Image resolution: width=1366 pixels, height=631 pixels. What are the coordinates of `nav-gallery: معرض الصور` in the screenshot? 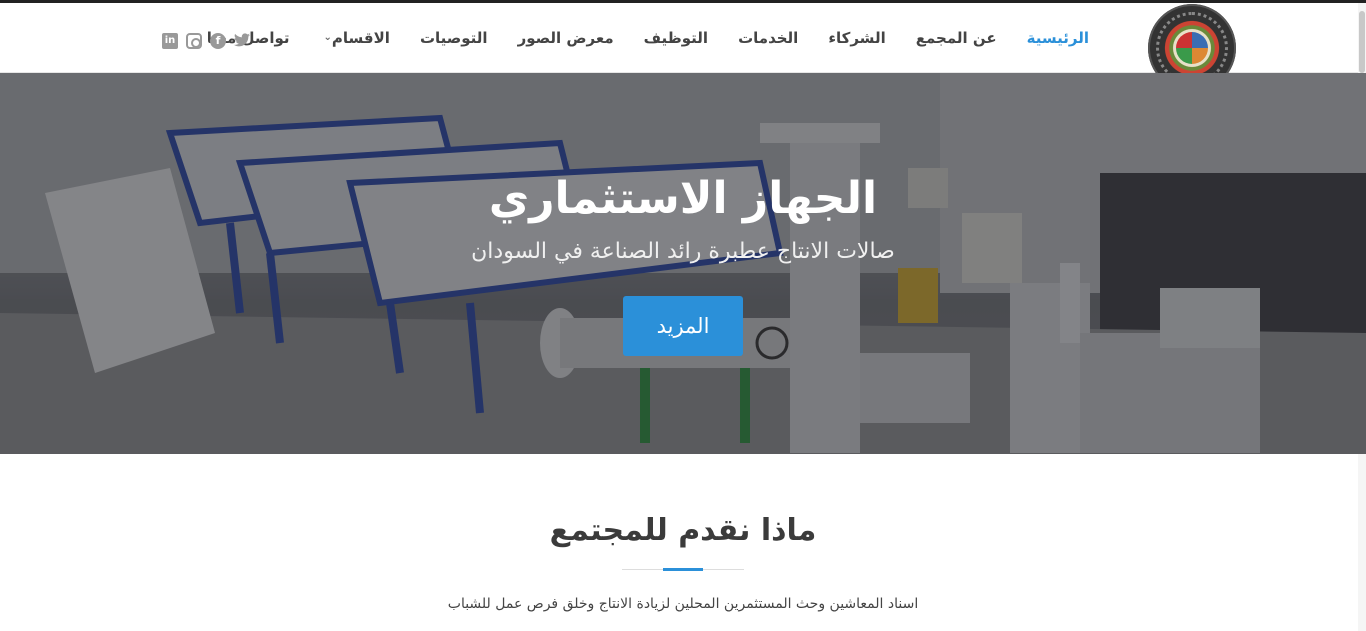 It's located at (566, 38).